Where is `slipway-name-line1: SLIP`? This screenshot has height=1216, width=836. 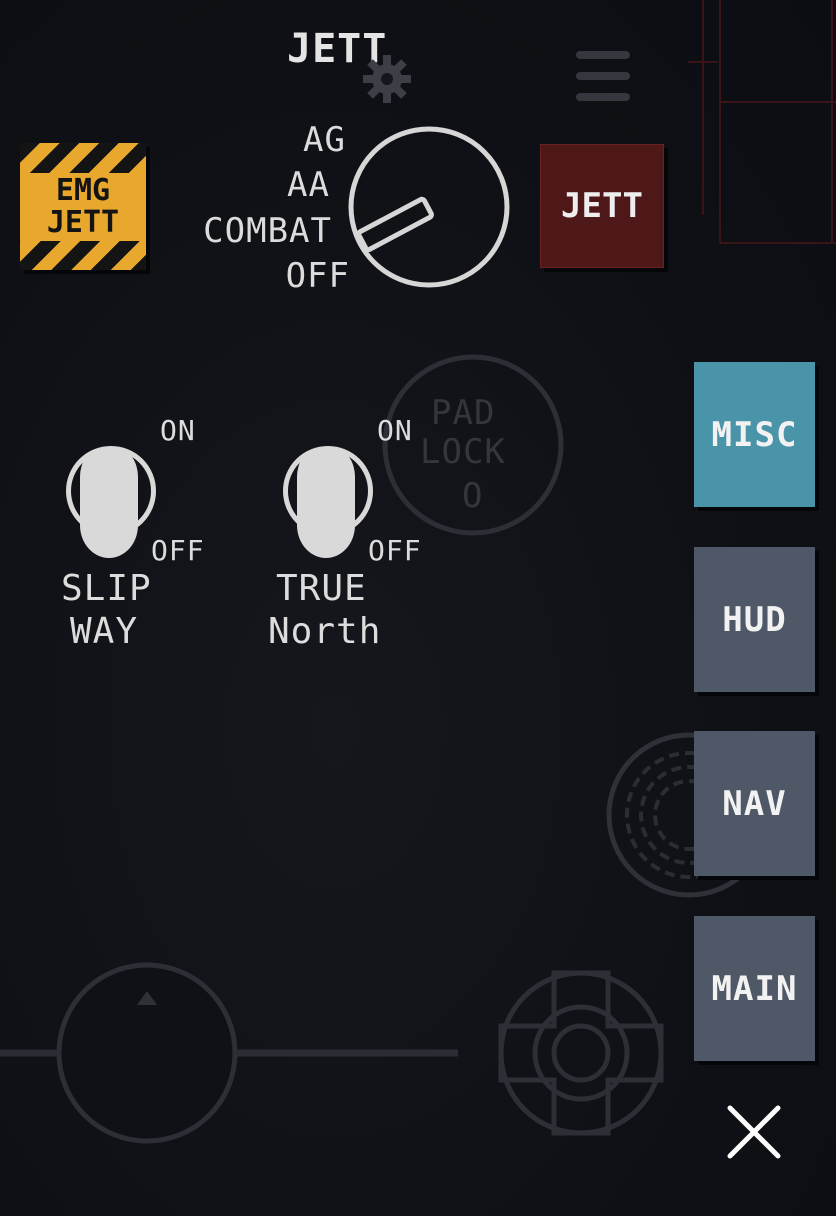 slipway-name-line1: SLIP is located at coordinates (106, 588).